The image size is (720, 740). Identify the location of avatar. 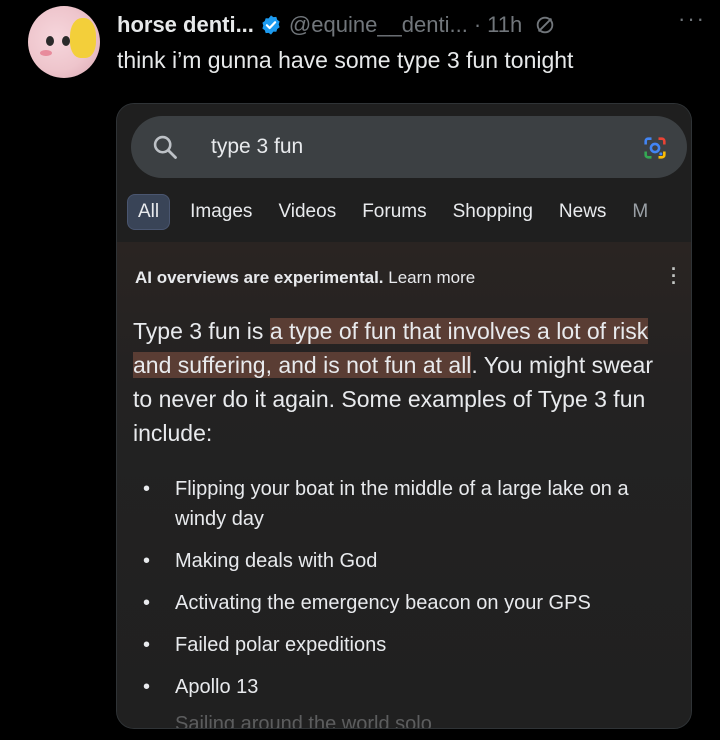
(64, 42).